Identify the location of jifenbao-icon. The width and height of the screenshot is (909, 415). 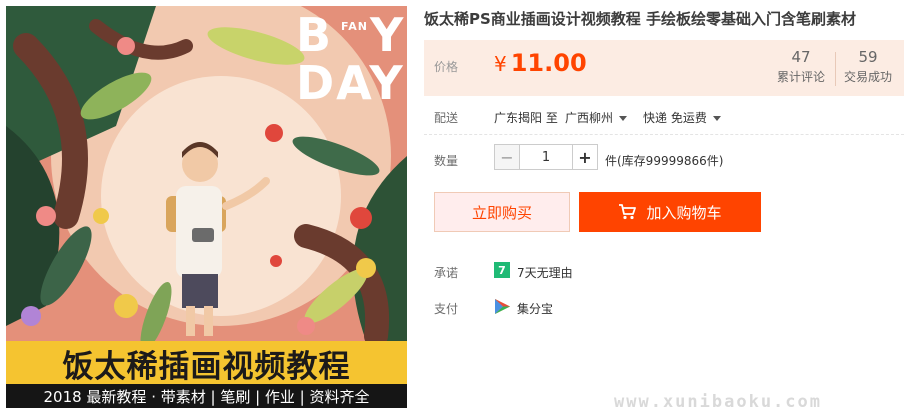
(502, 306).